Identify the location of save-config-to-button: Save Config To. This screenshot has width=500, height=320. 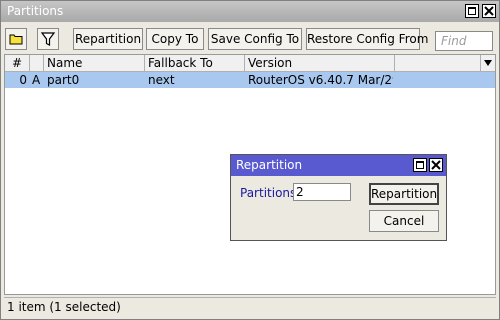
(255, 39).